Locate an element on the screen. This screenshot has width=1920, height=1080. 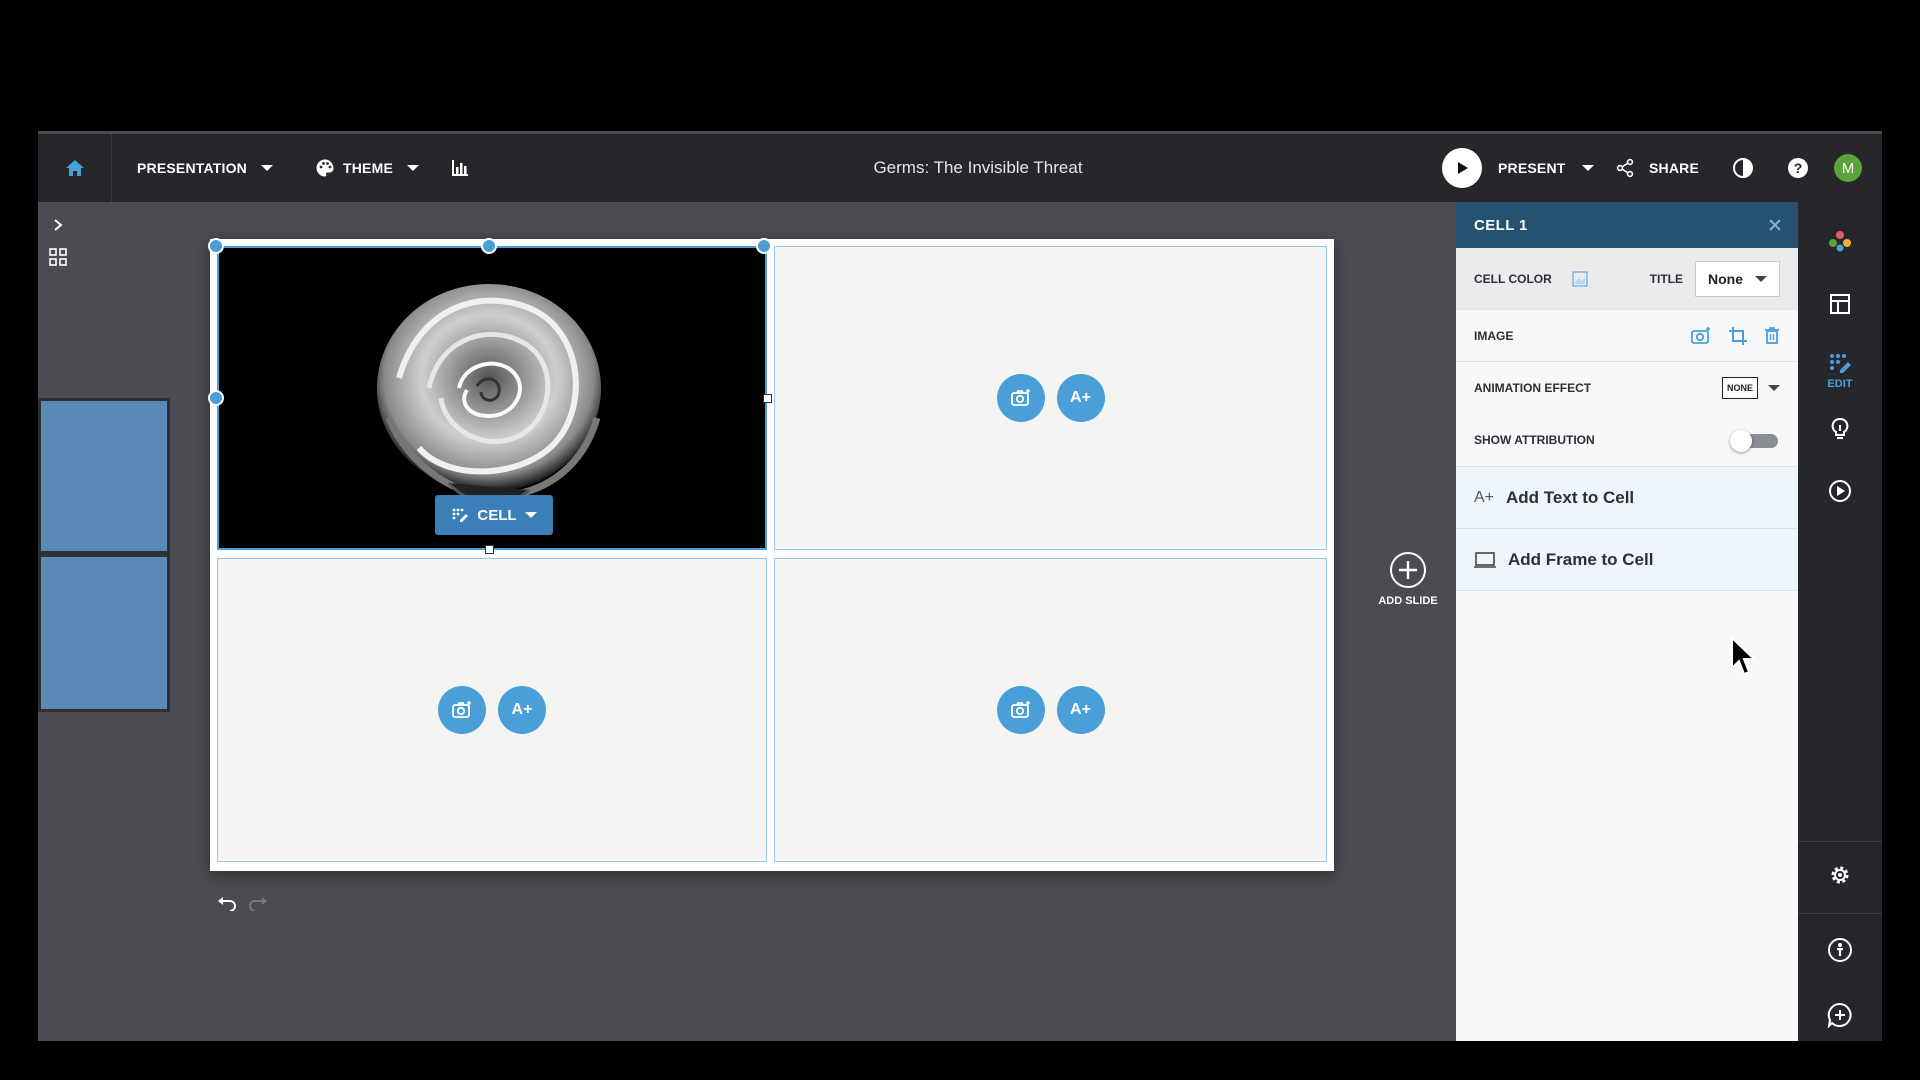
animation-value: NONE is located at coordinates (1739, 388).